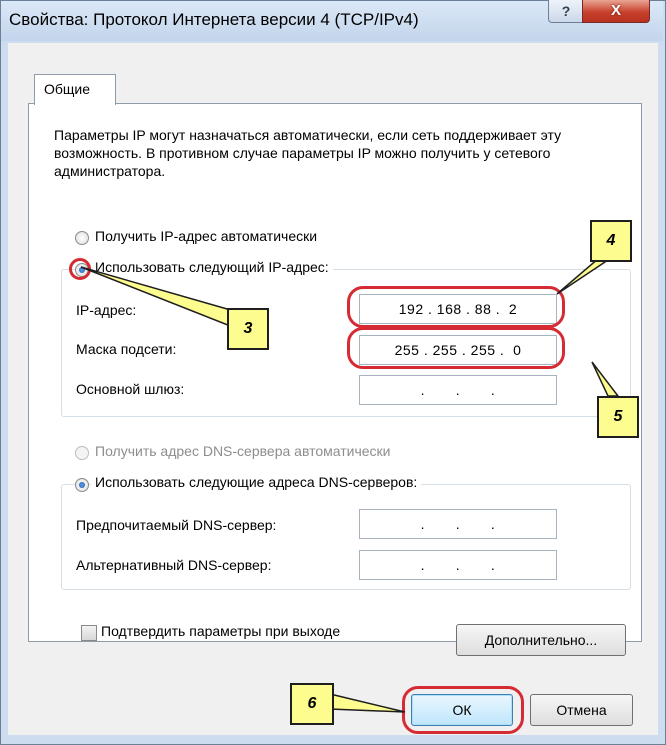 The width and height of the screenshot is (666, 745). Describe the element at coordinates (80, 269) in the screenshot. I see `highlight-ring-radio-manual` at that location.